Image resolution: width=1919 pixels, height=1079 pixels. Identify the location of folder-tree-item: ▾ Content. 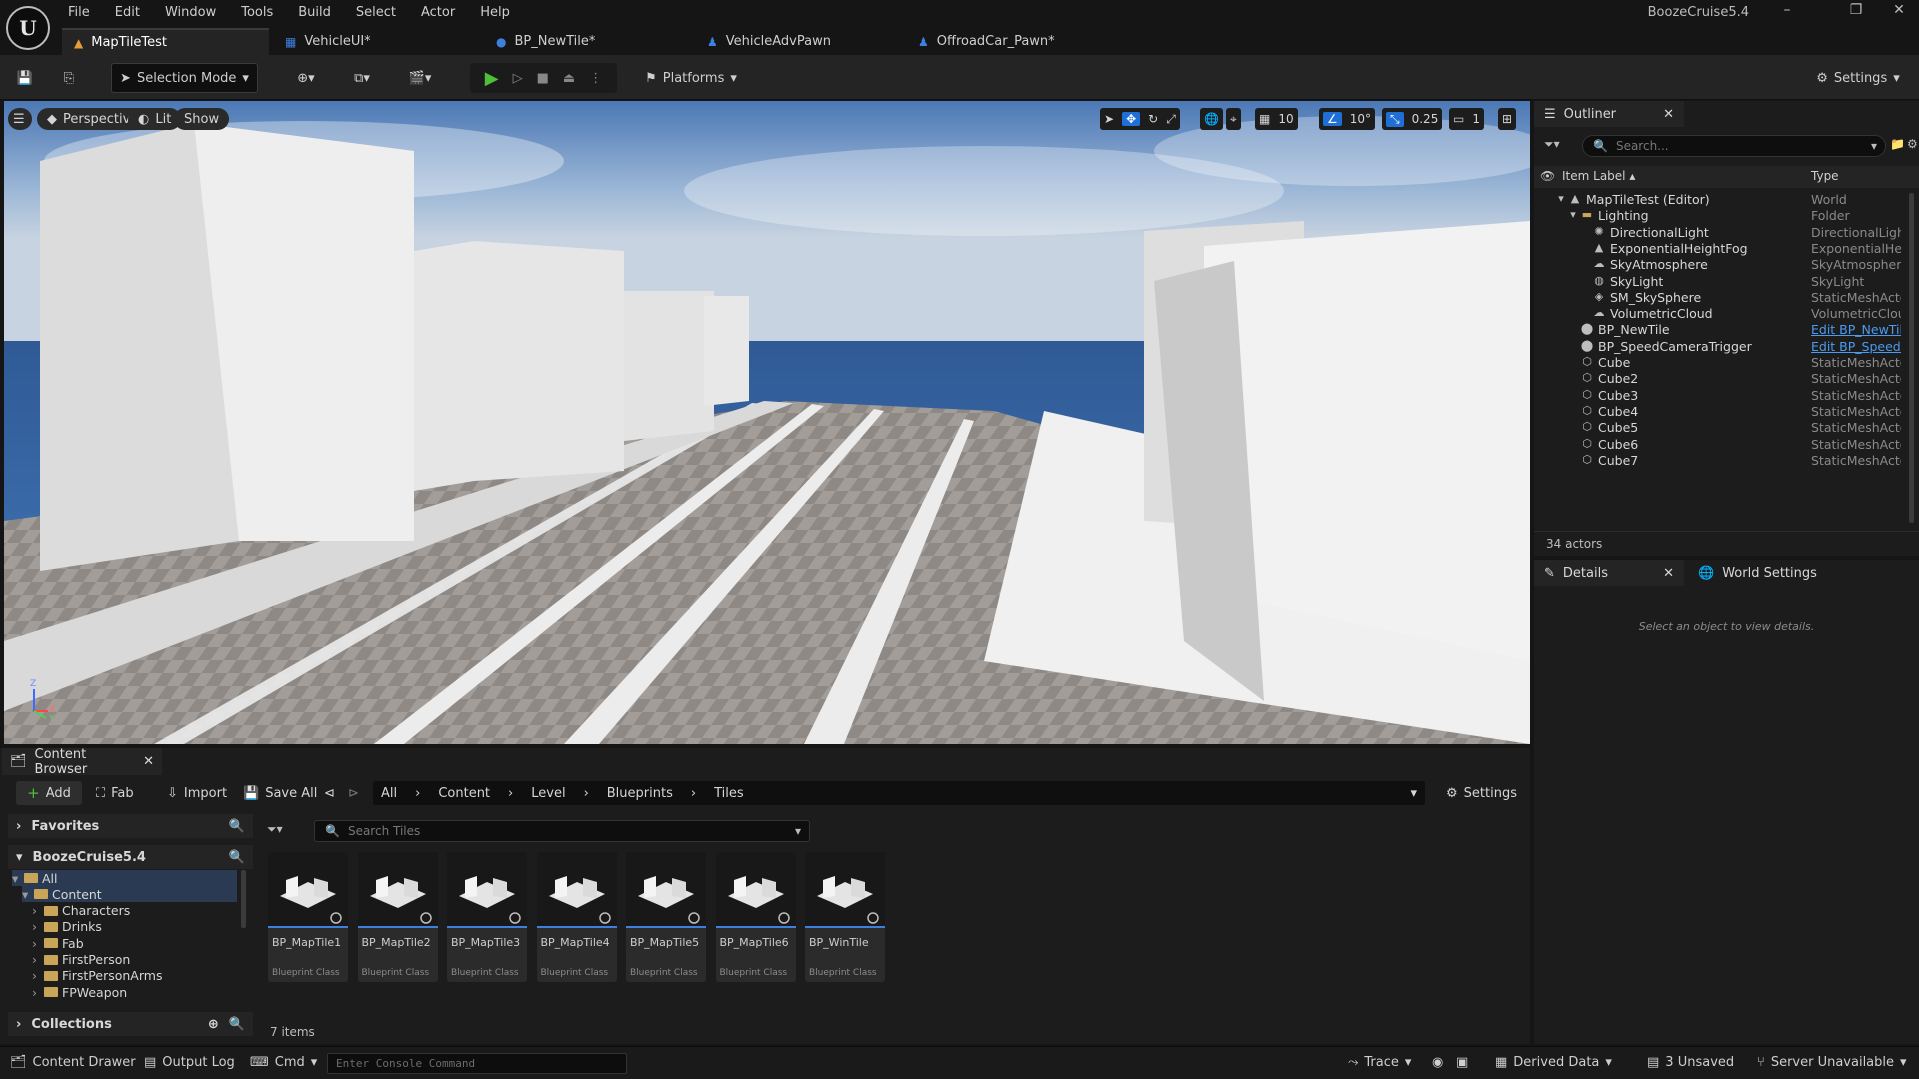
(129, 894).